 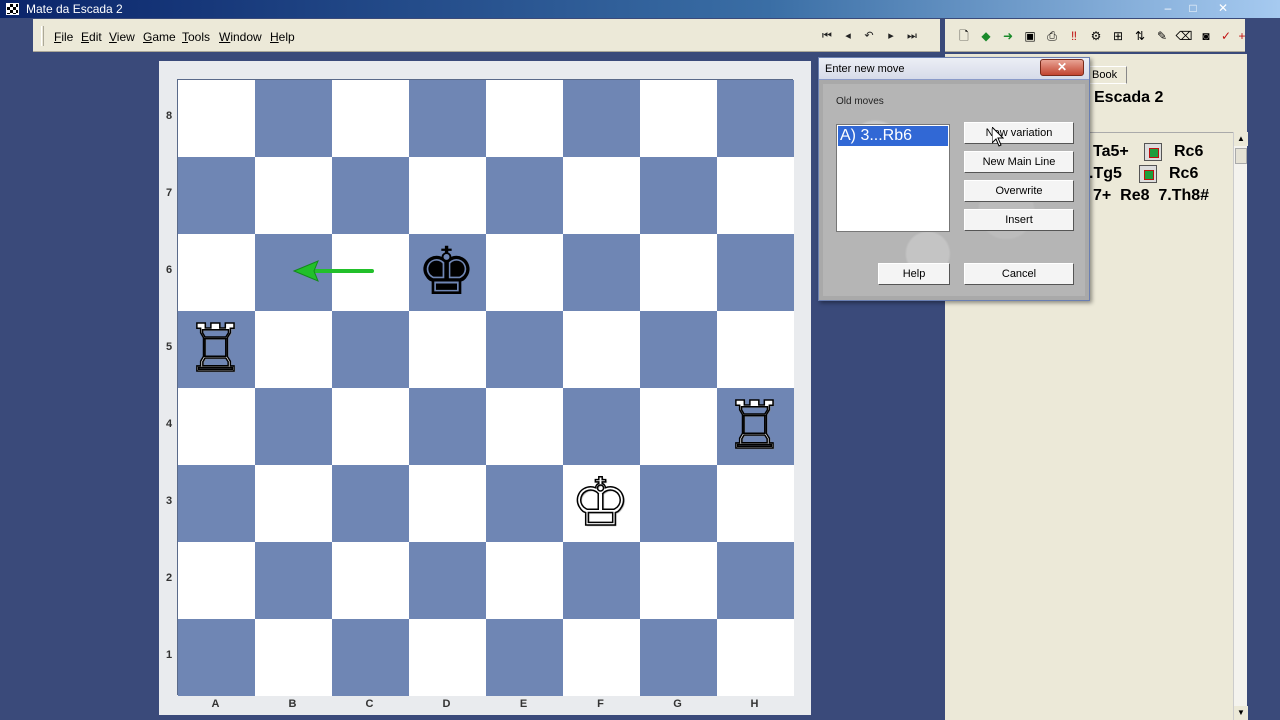 What do you see at coordinates (1223, 8) in the screenshot?
I see `close-window-button: ✕` at bounding box center [1223, 8].